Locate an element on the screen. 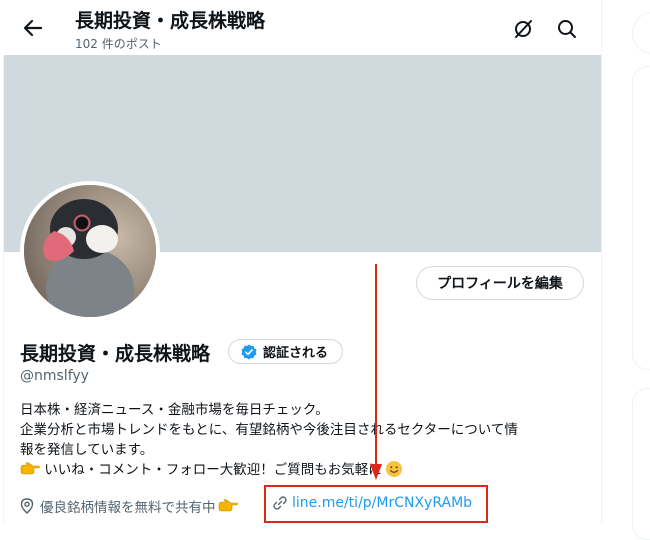 This screenshot has height=540, width=650. verified-badge-icon is located at coordinates (249, 351).